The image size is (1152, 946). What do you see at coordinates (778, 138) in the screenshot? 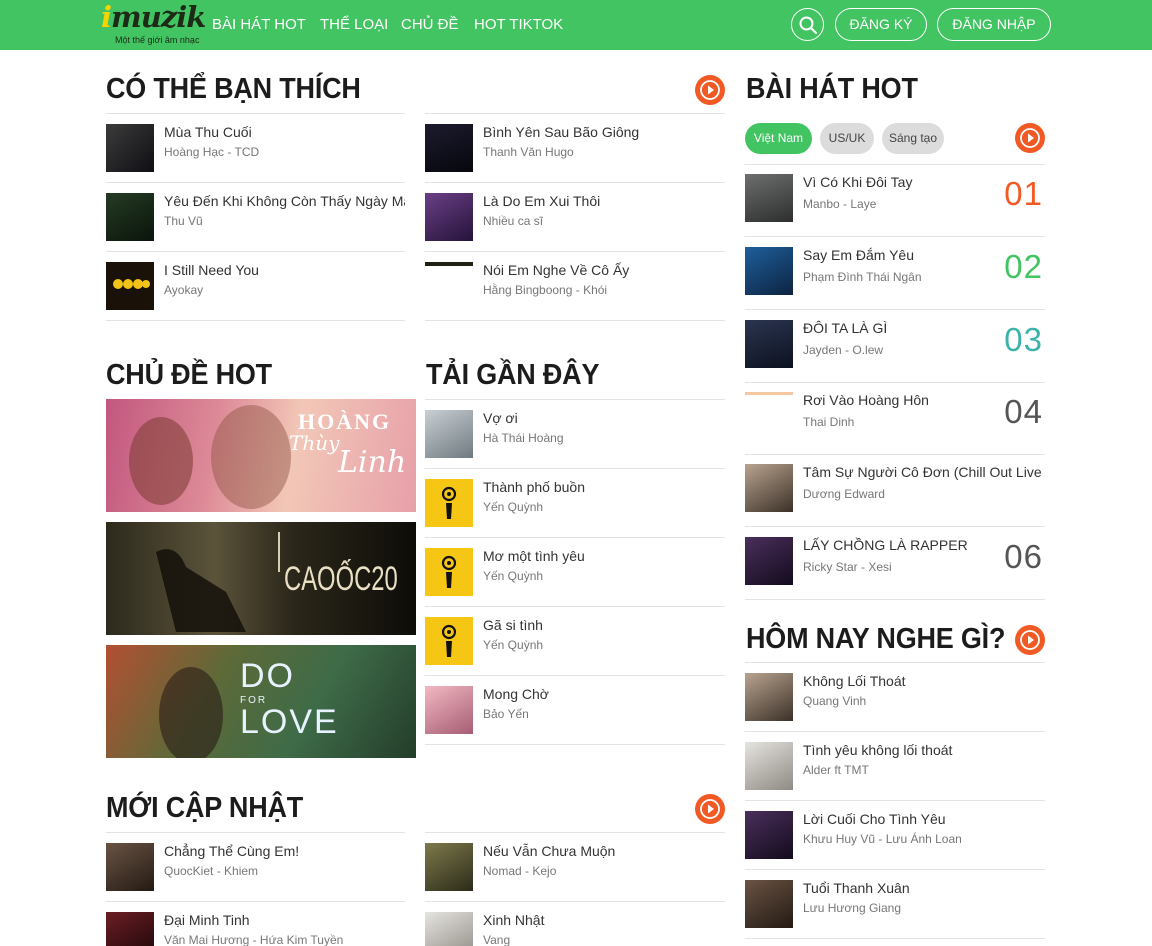
I see `tab-vietnam: Việt Nam` at bounding box center [778, 138].